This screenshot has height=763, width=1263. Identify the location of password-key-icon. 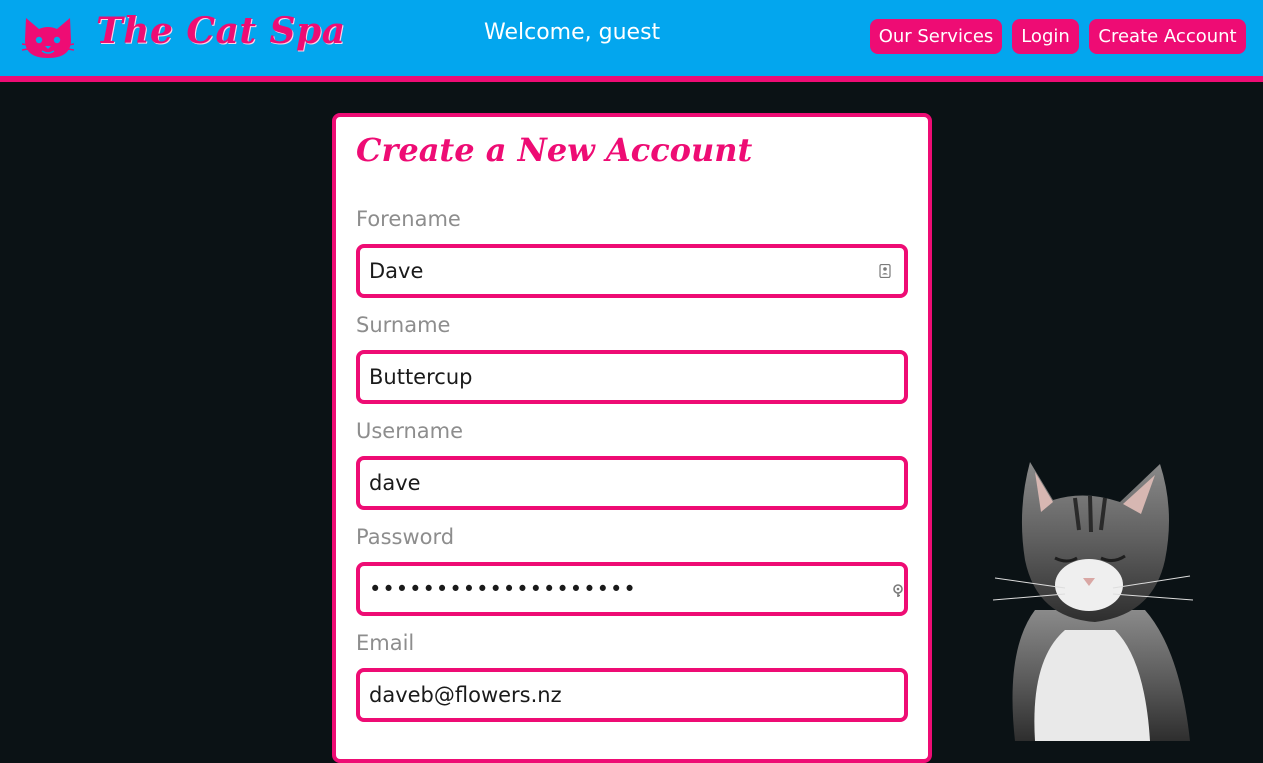
(898, 591).